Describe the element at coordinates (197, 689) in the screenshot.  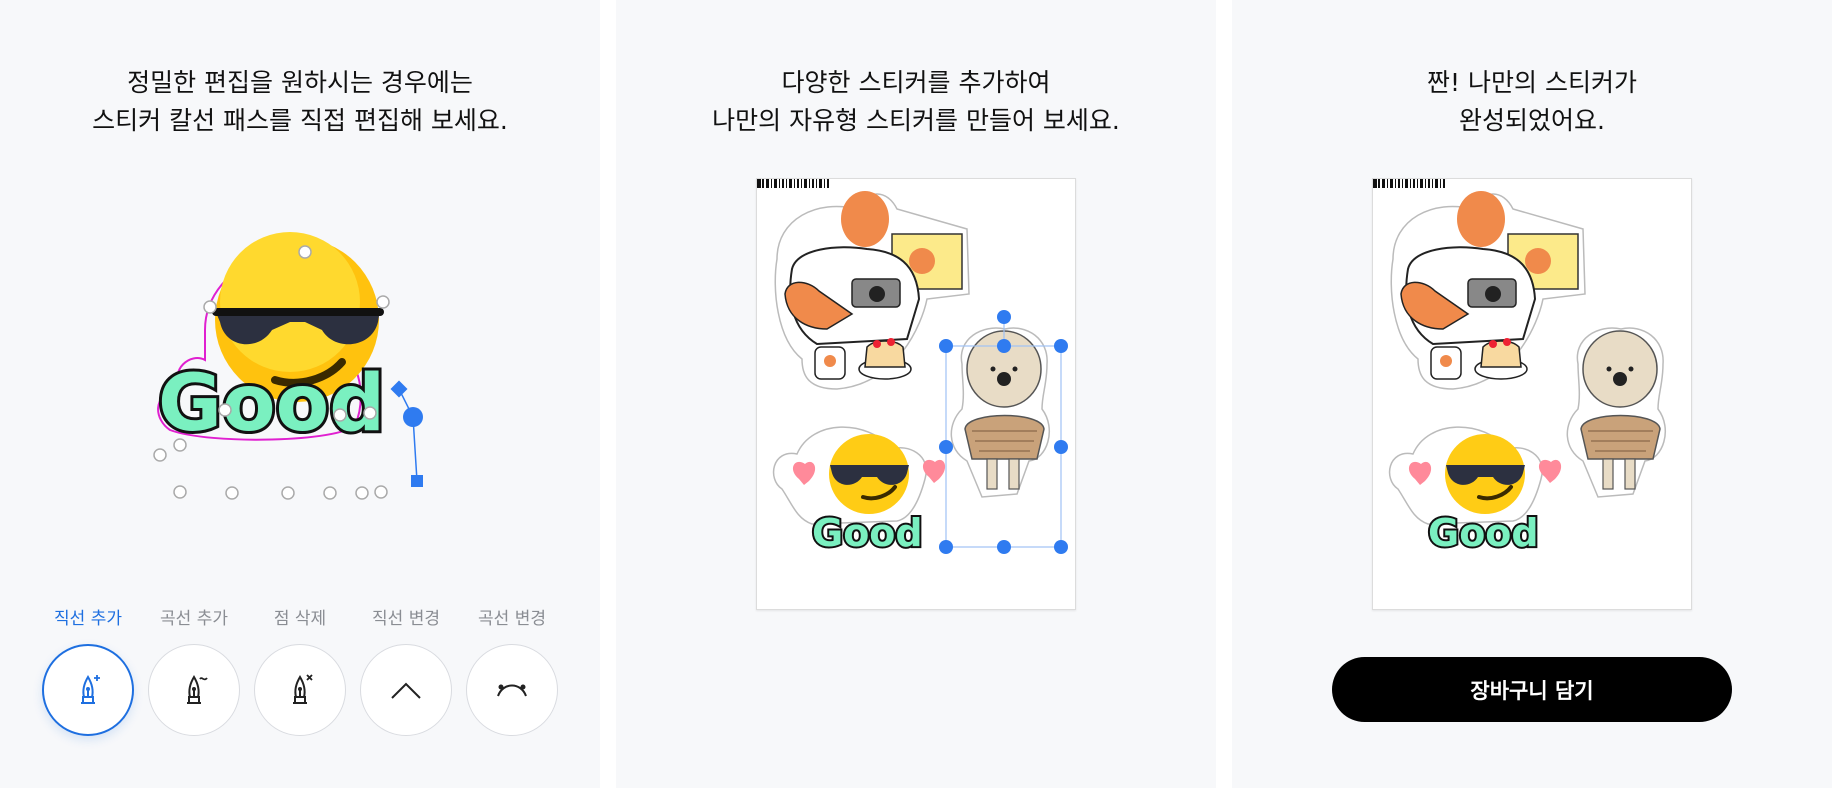
I see `pen-curve-icon` at that location.